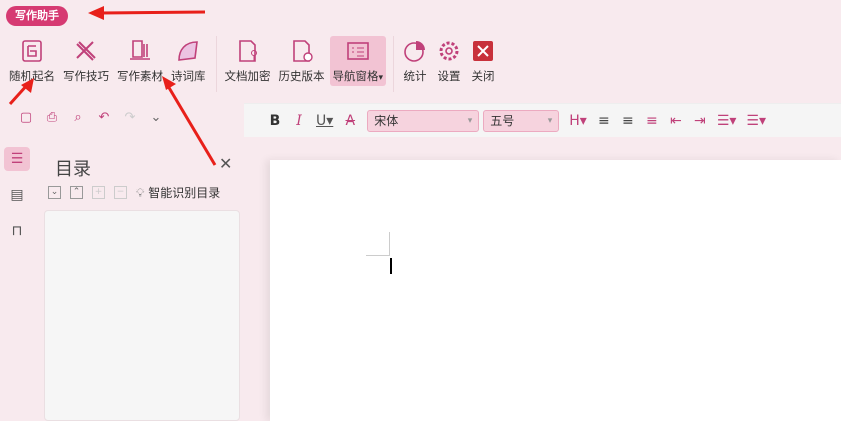 Image resolution: width=841 pixels, height=421 pixels. Describe the element at coordinates (112, 86) in the screenshot. I see `annotation-arrows` at that location.